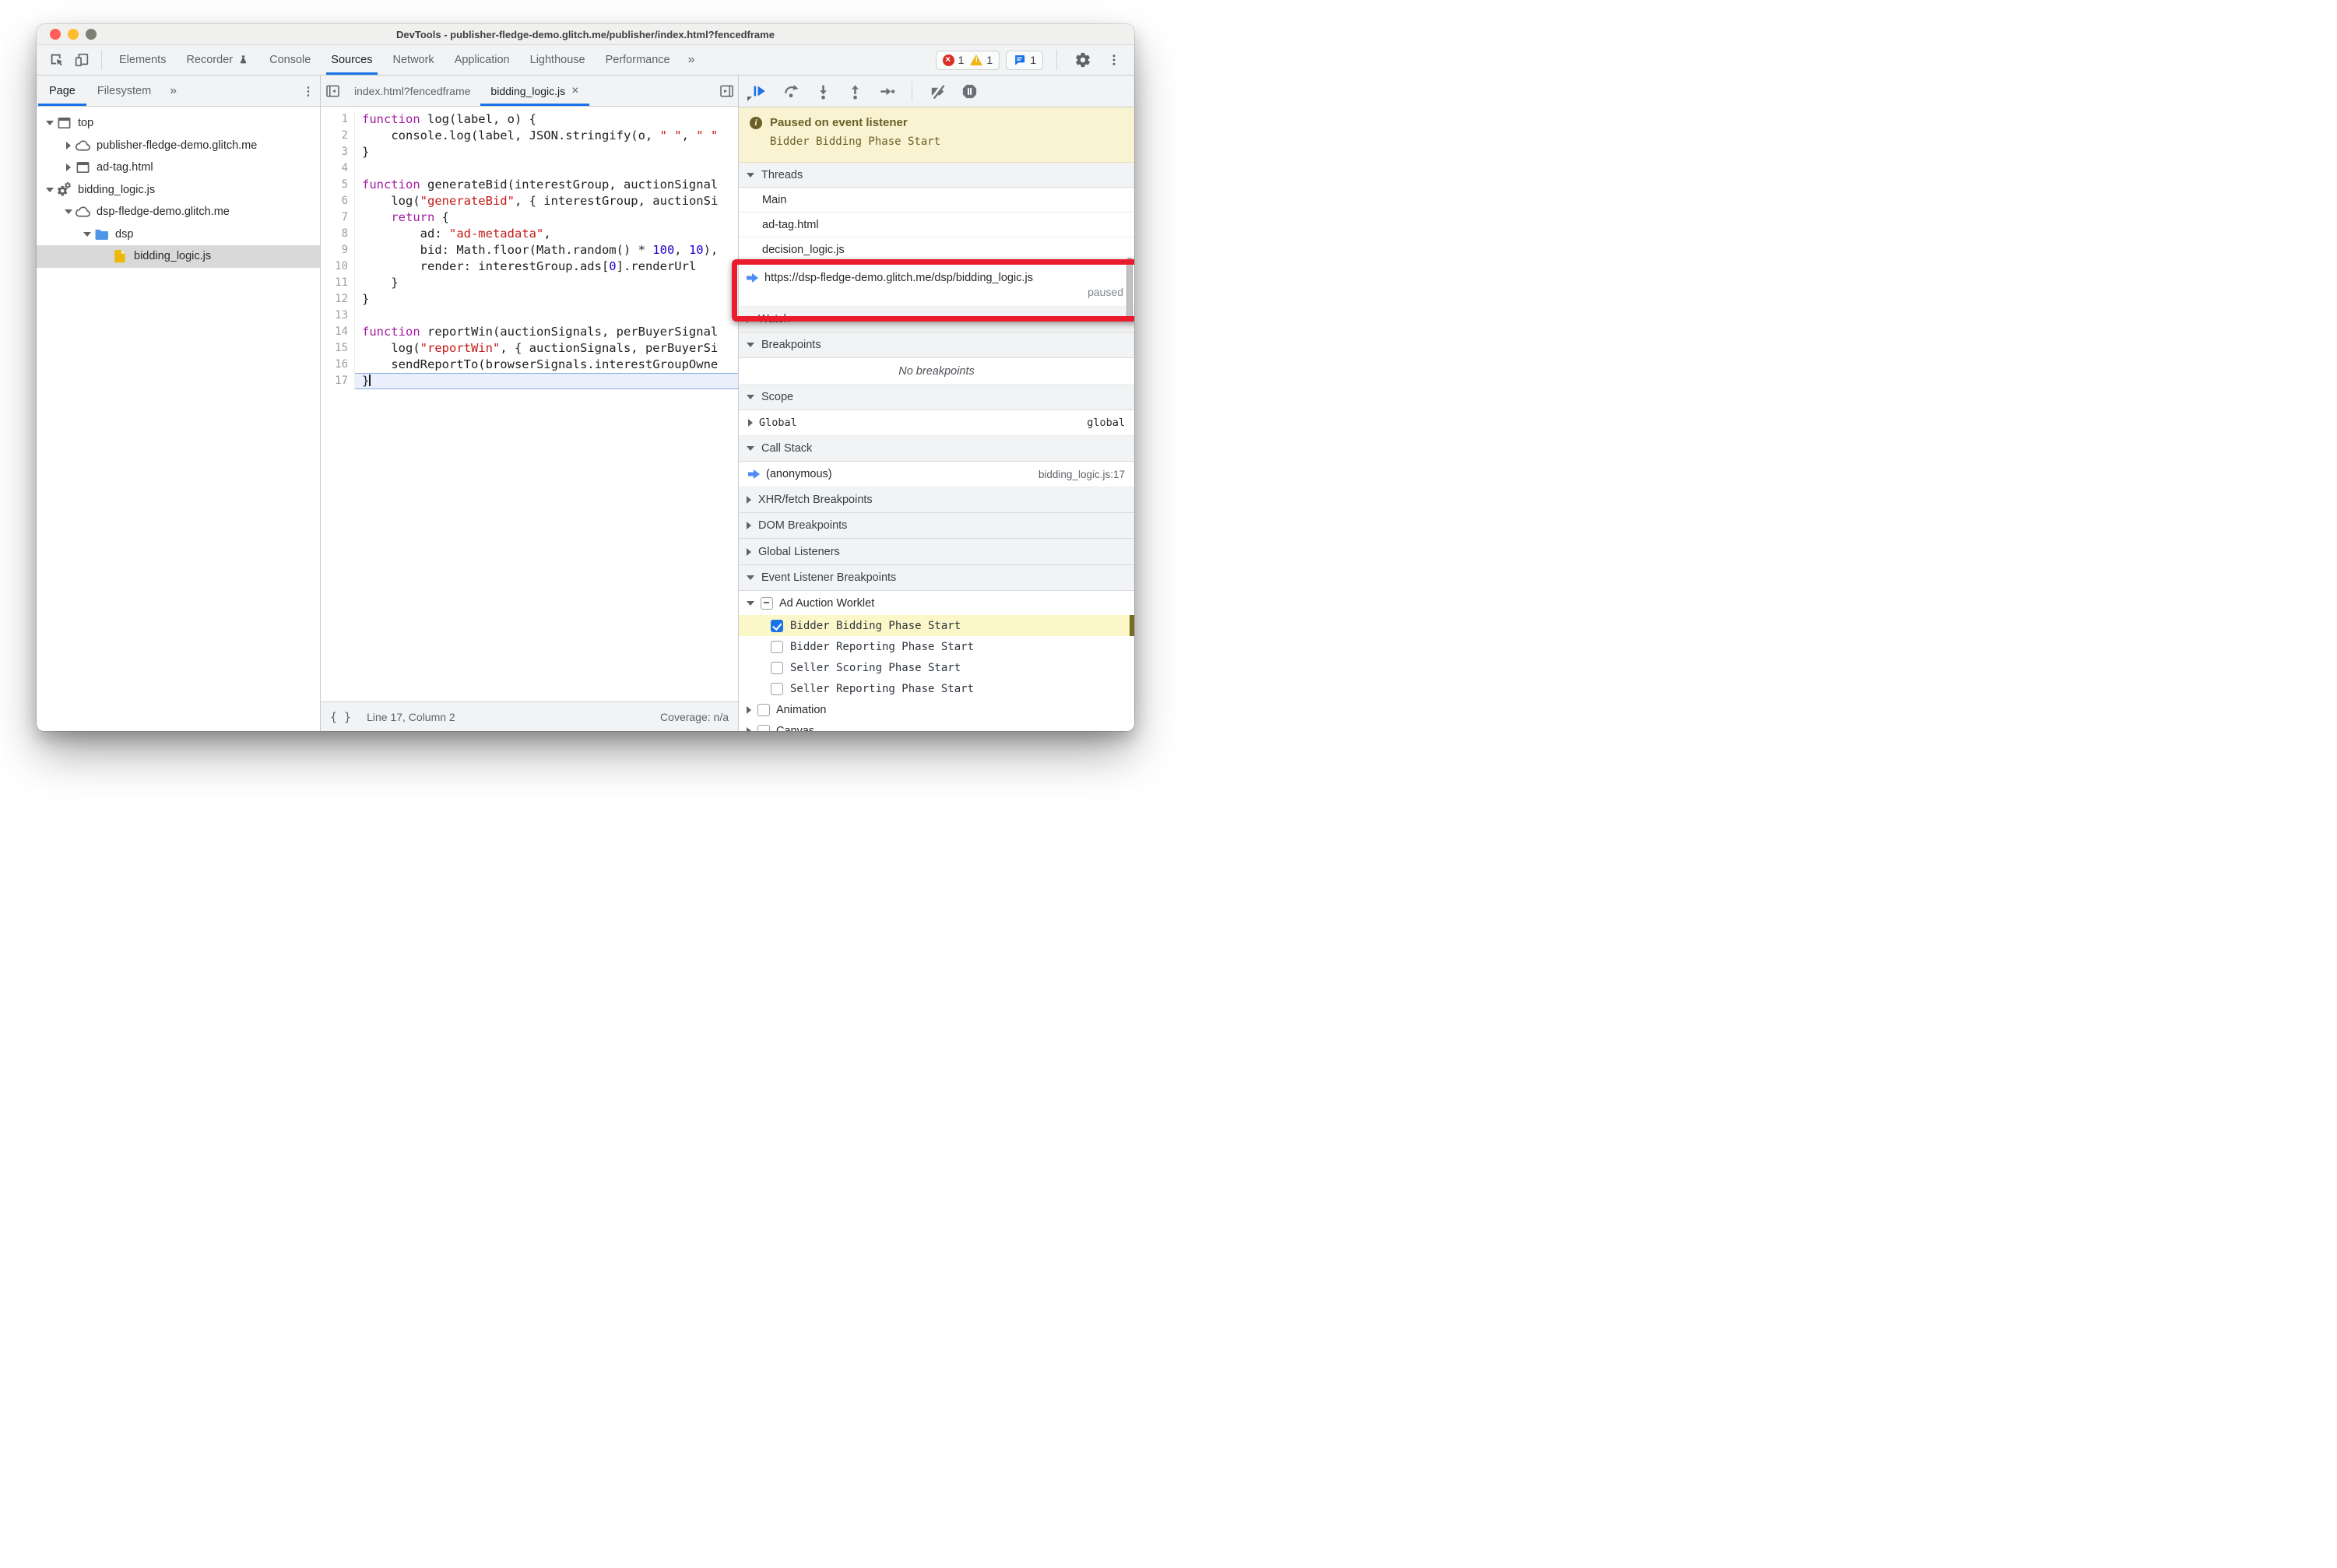 The image size is (2337, 1568). Describe the element at coordinates (179, 146) in the screenshot. I see `tree-item-publisher-fledge-demo-glitch-me: publisher-fledge-demo.glitch.me` at that location.